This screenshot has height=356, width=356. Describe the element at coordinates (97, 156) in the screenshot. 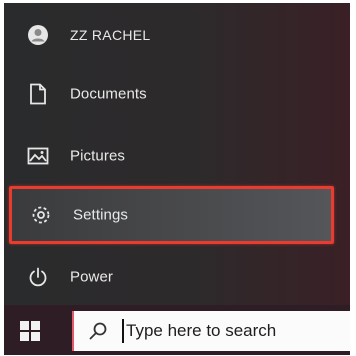

I see `pictures-label: Pictures` at that location.